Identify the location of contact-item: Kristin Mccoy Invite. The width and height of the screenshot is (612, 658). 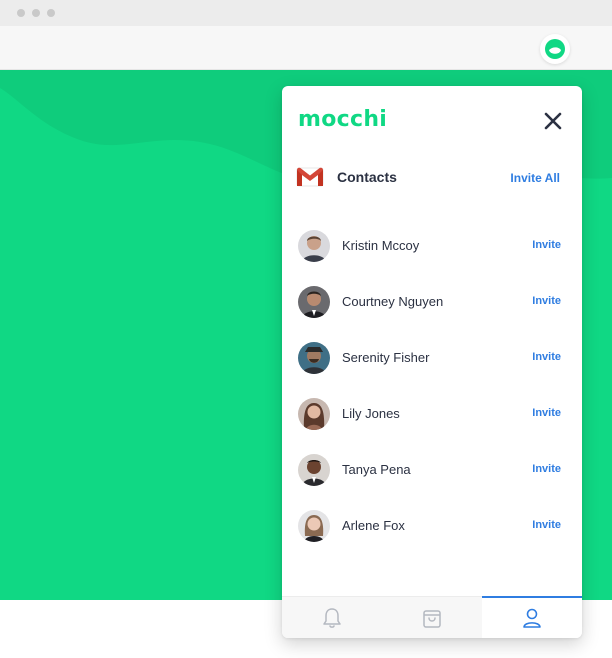
(432, 256).